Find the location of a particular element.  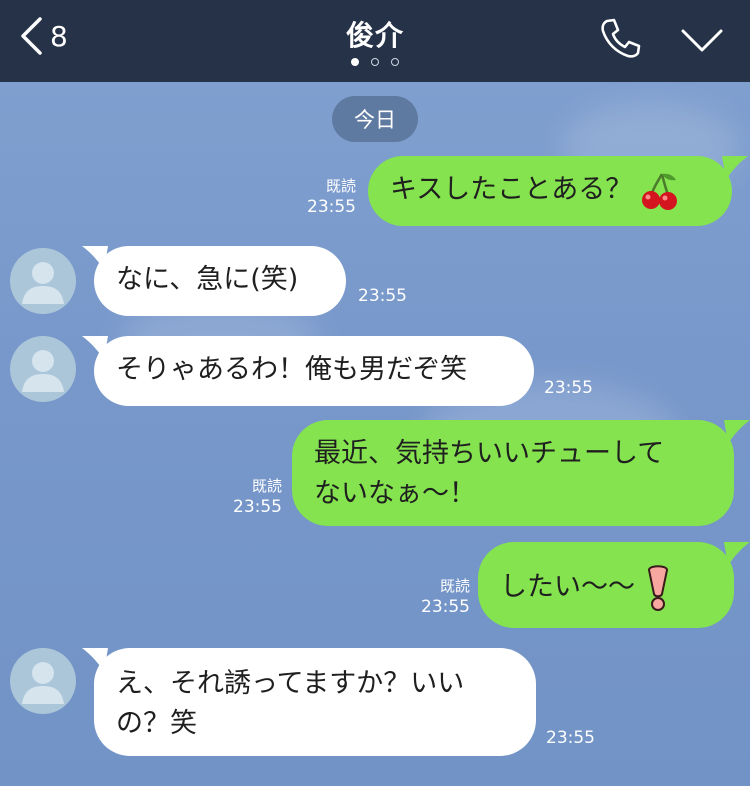

date-separator: 今日 is located at coordinates (375, 119).